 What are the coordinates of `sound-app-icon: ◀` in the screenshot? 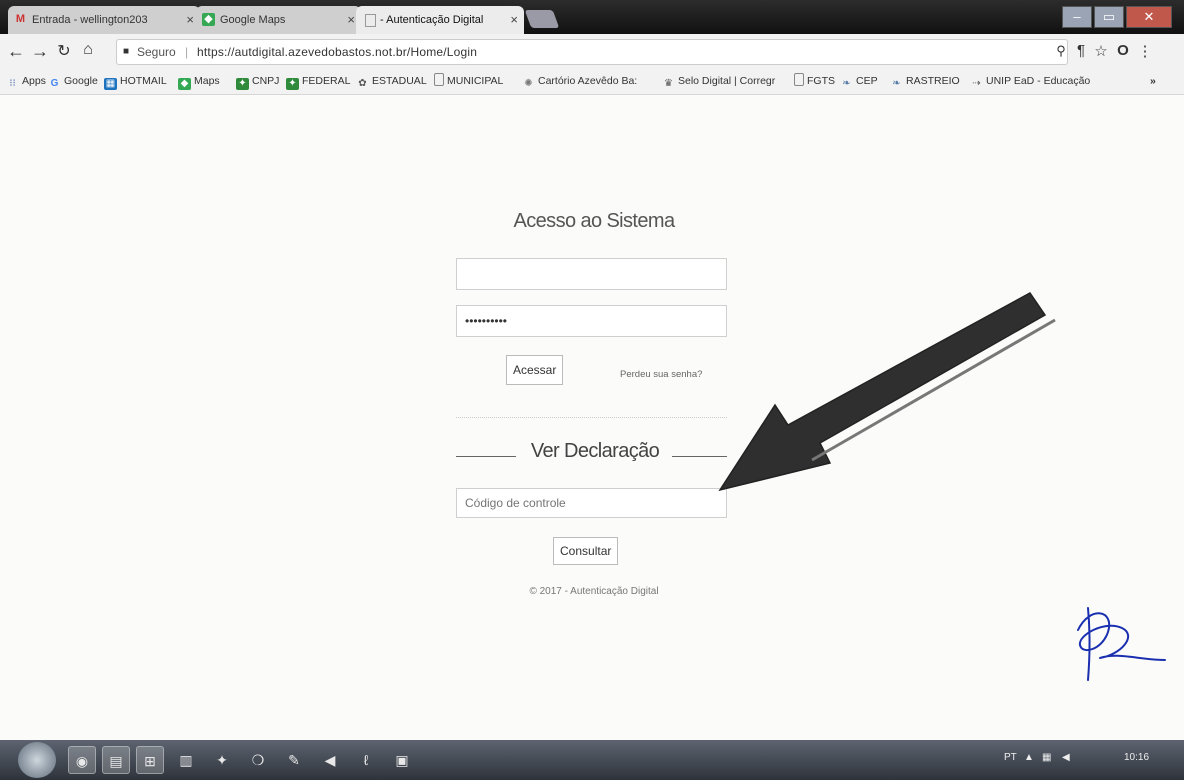 It's located at (330, 760).